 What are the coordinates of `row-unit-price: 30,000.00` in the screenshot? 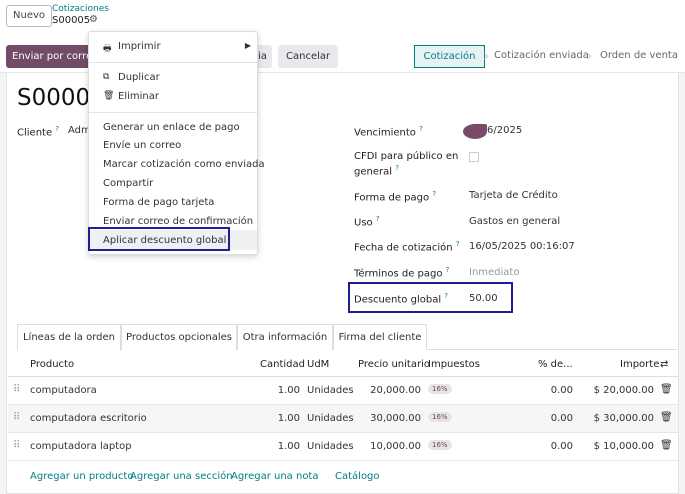 It's located at (389, 418).